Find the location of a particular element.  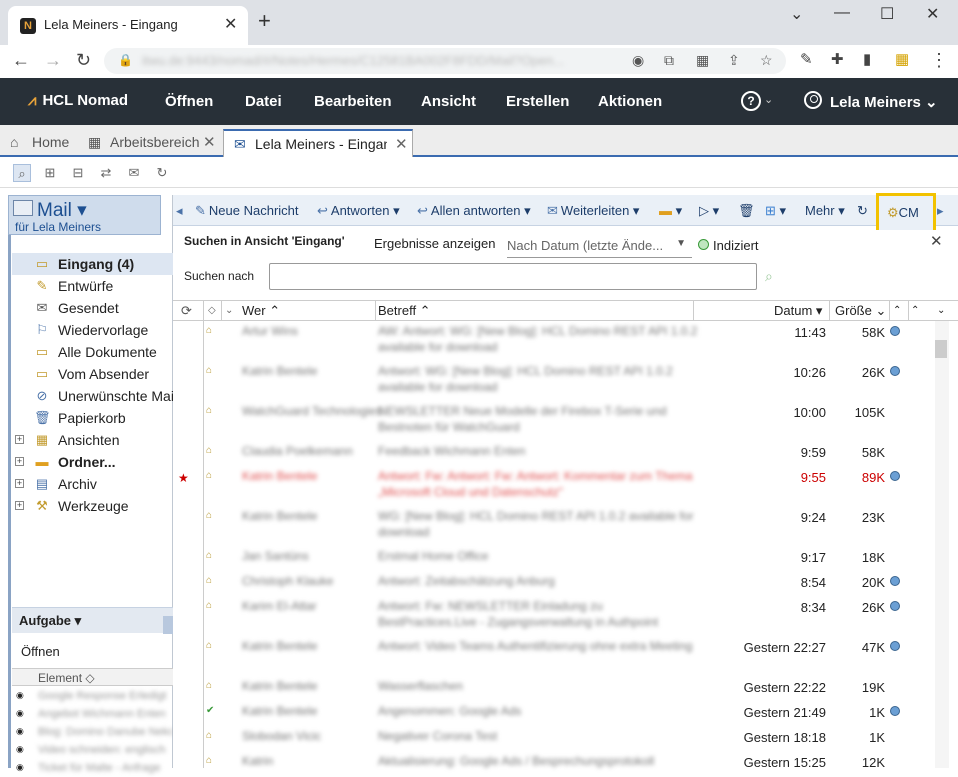

new-tab-icon: + is located at coordinates (264, 21).